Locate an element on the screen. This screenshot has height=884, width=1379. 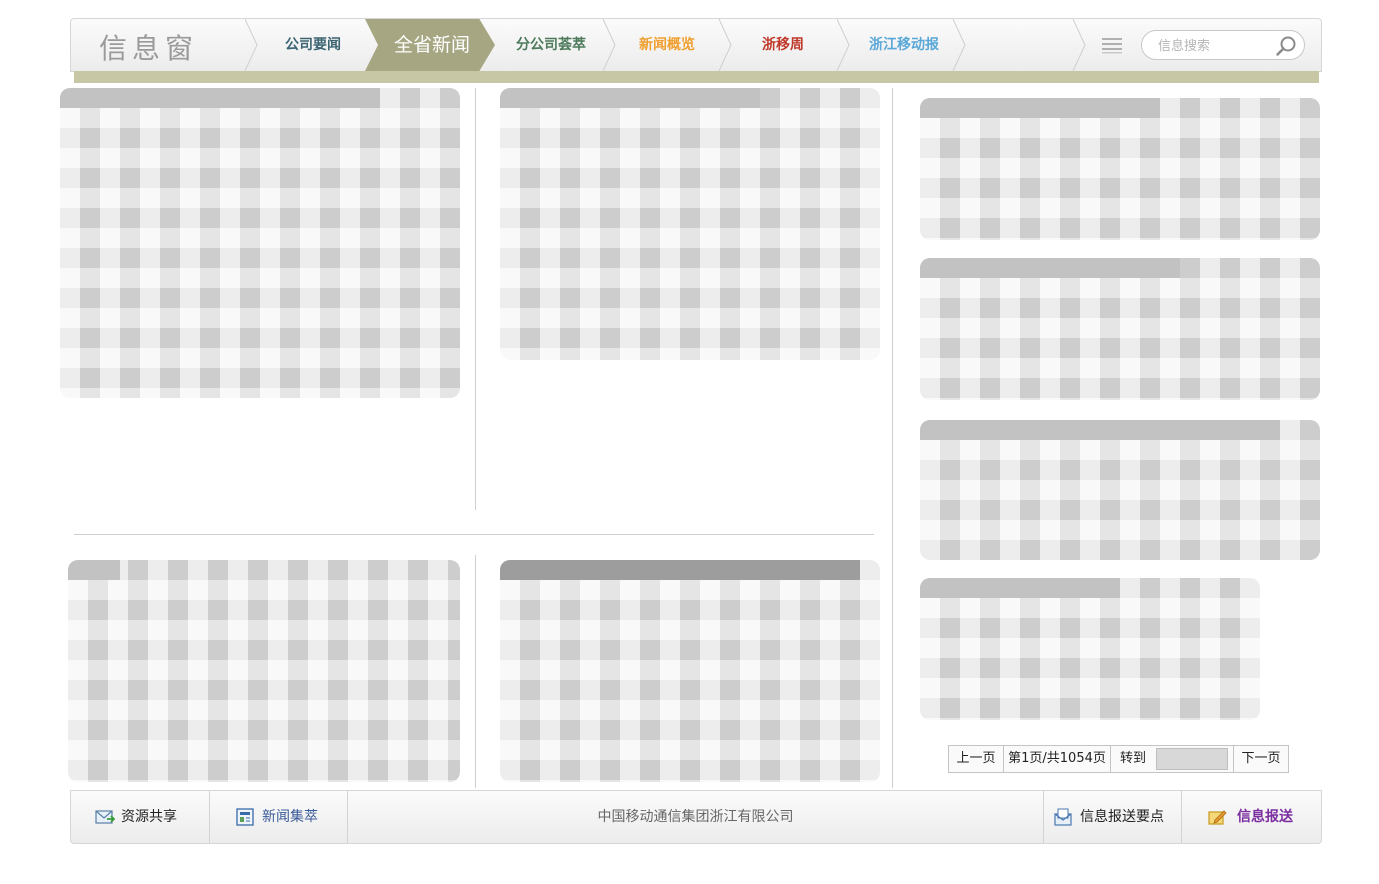
envelope-doc-icon is located at coordinates (1063, 817).